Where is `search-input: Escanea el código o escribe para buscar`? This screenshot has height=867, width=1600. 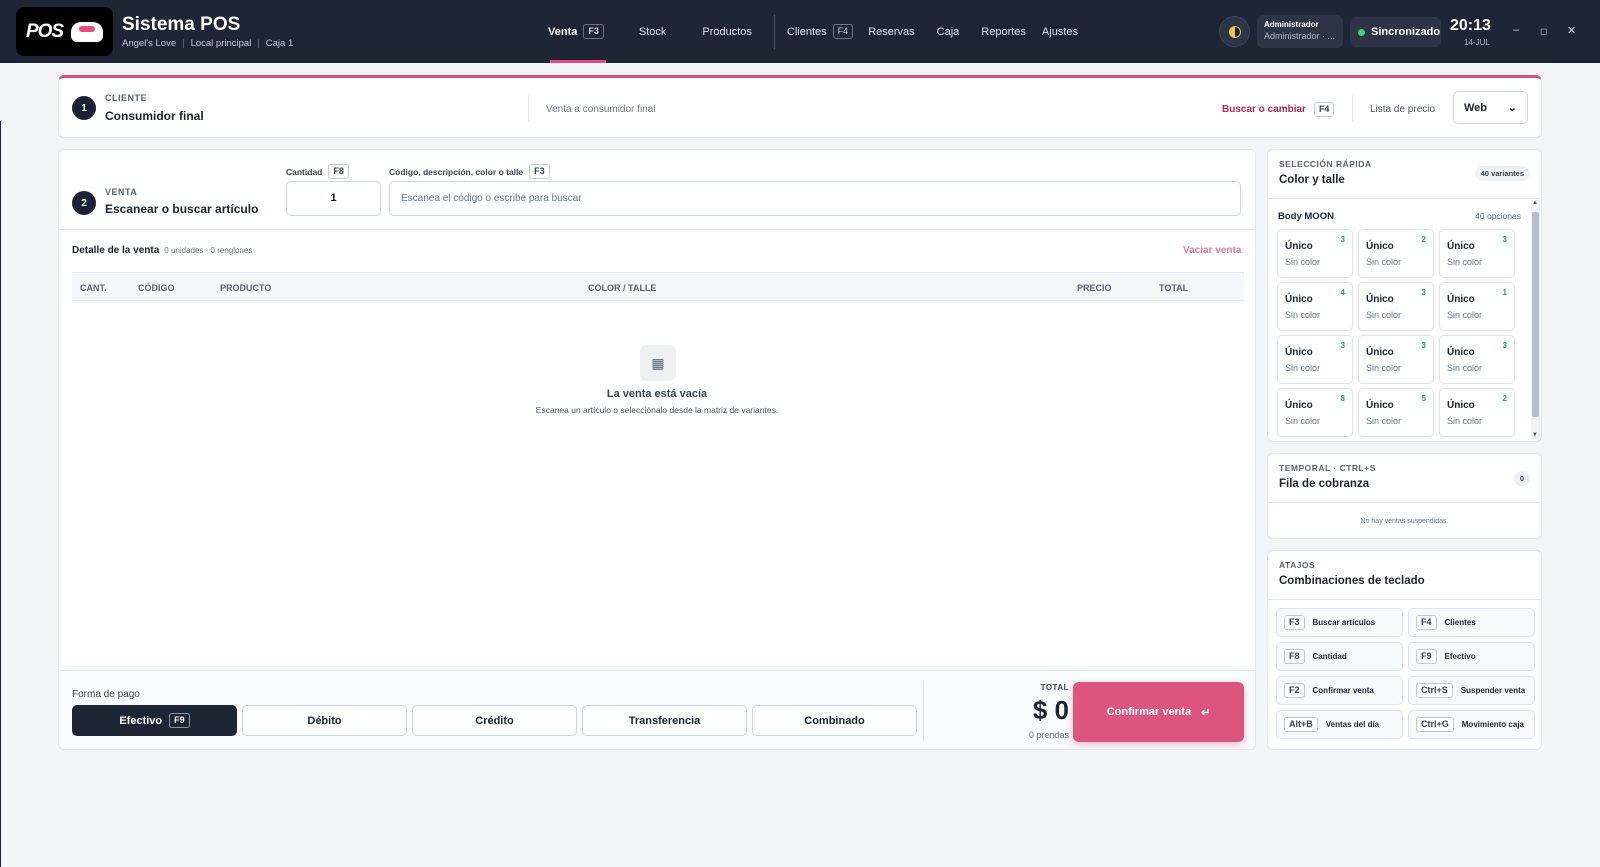 search-input: Escanea el código o escribe para buscar is located at coordinates (815, 198).